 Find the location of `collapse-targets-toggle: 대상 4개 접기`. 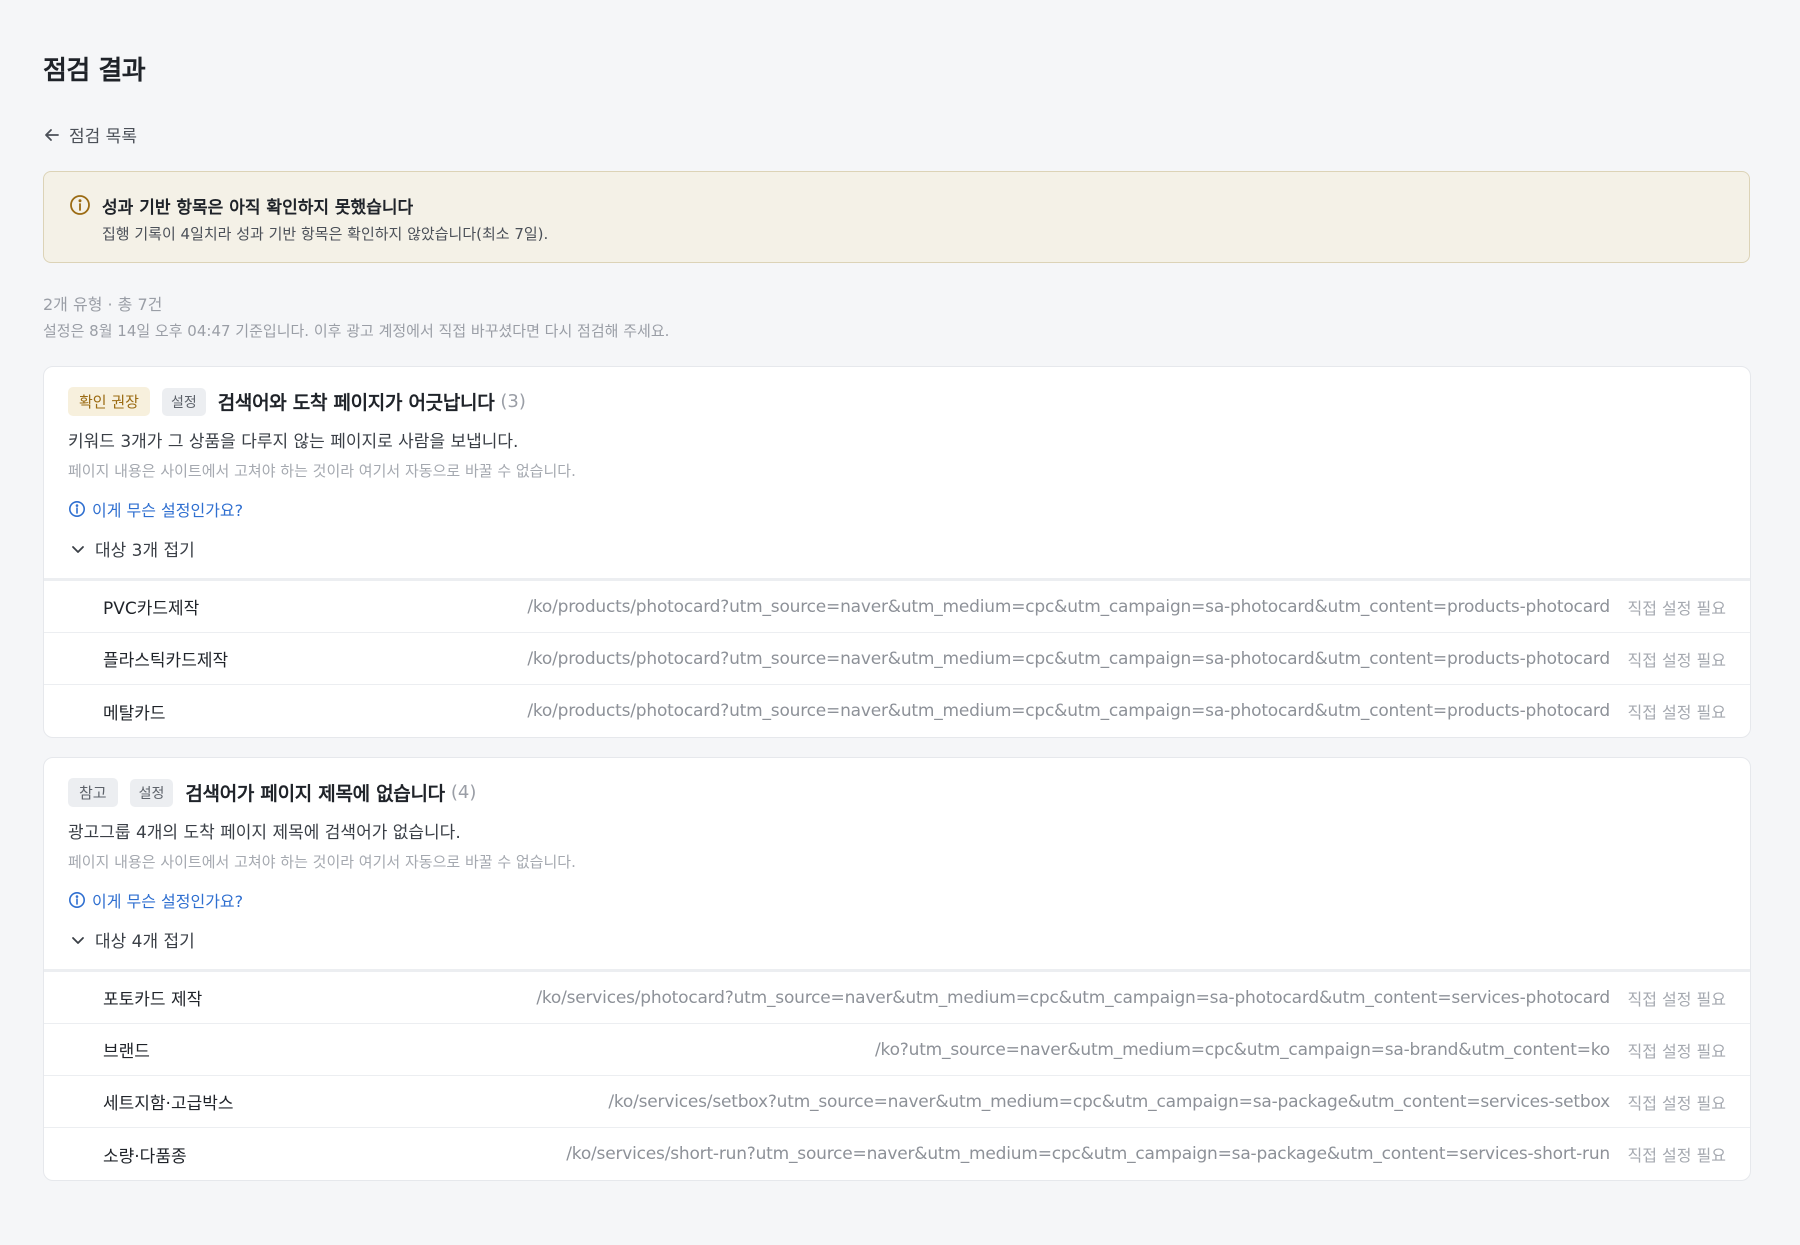

collapse-targets-toggle: 대상 4개 접기 is located at coordinates (132, 939).